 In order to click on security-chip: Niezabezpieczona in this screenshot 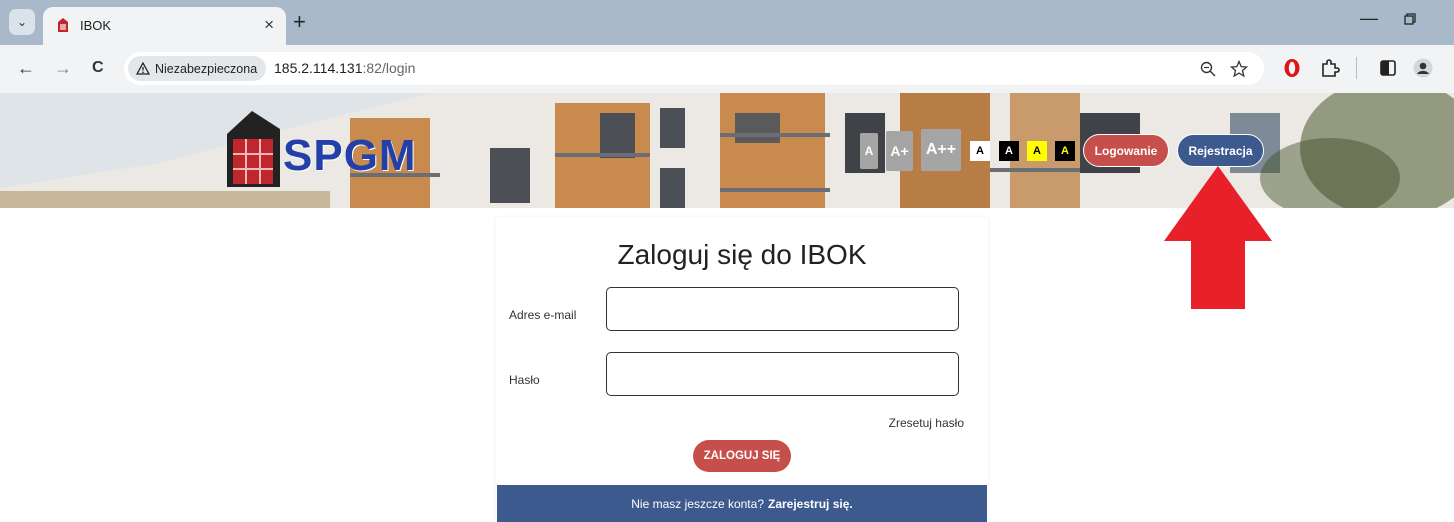, I will do `click(197, 68)`.